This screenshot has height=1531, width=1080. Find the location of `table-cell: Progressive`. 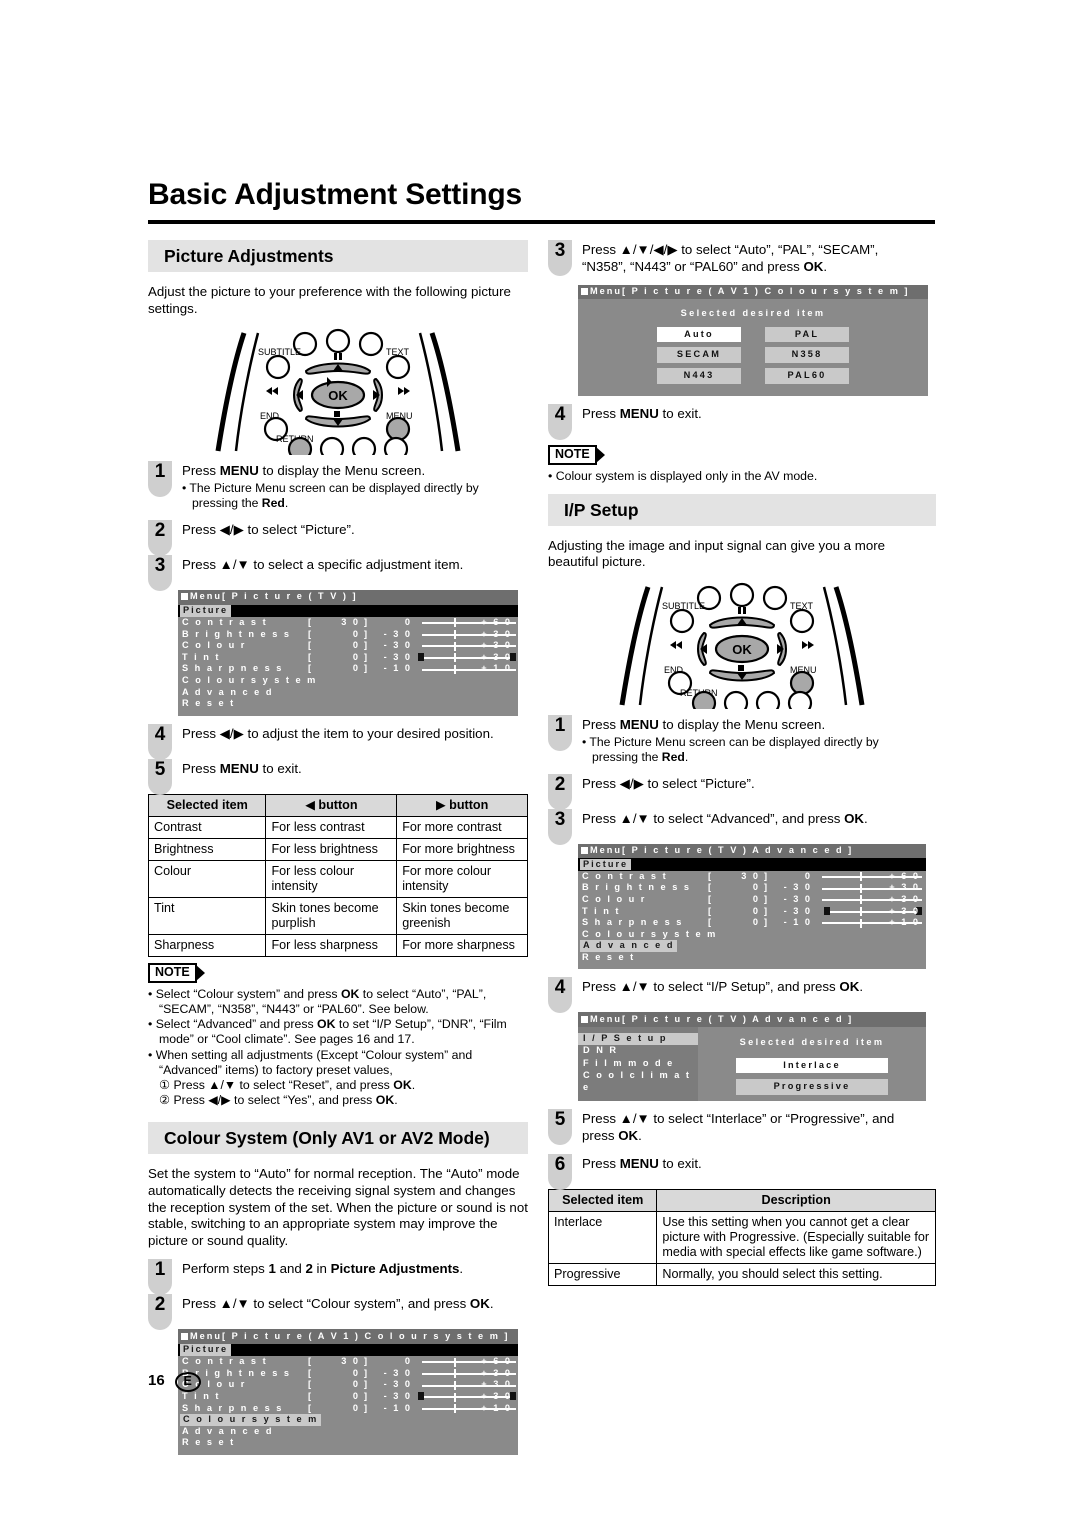

table-cell: Progressive is located at coordinates (602, 1274).